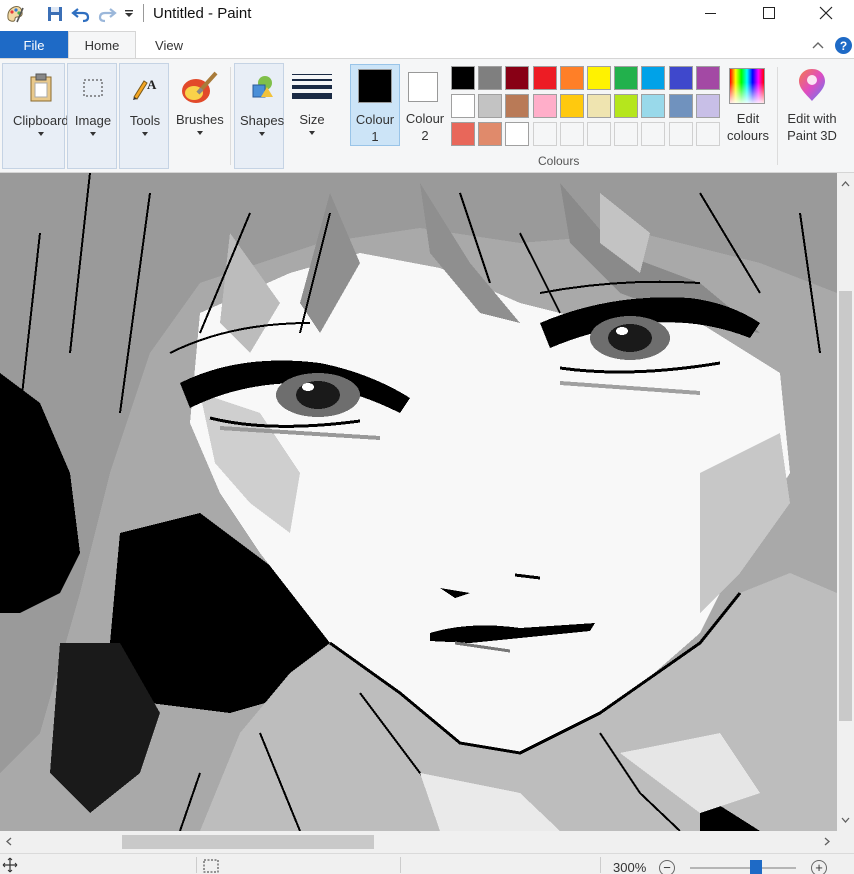  What do you see at coordinates (418, 842) in the screenshot?
I see `horizontal-scrollbar` at bounding box center [418, 842].